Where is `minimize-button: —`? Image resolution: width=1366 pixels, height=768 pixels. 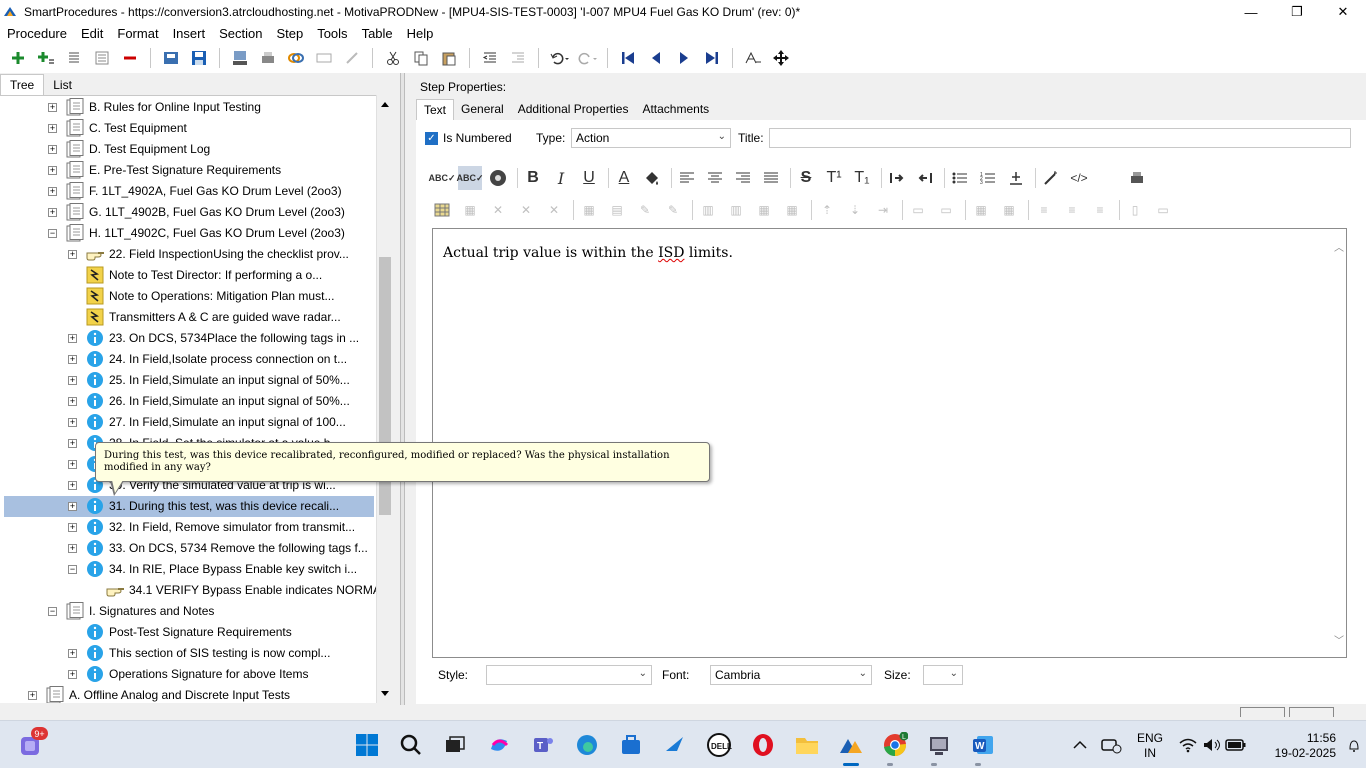
minimize-button: — is located at coordinates (1251, 12).